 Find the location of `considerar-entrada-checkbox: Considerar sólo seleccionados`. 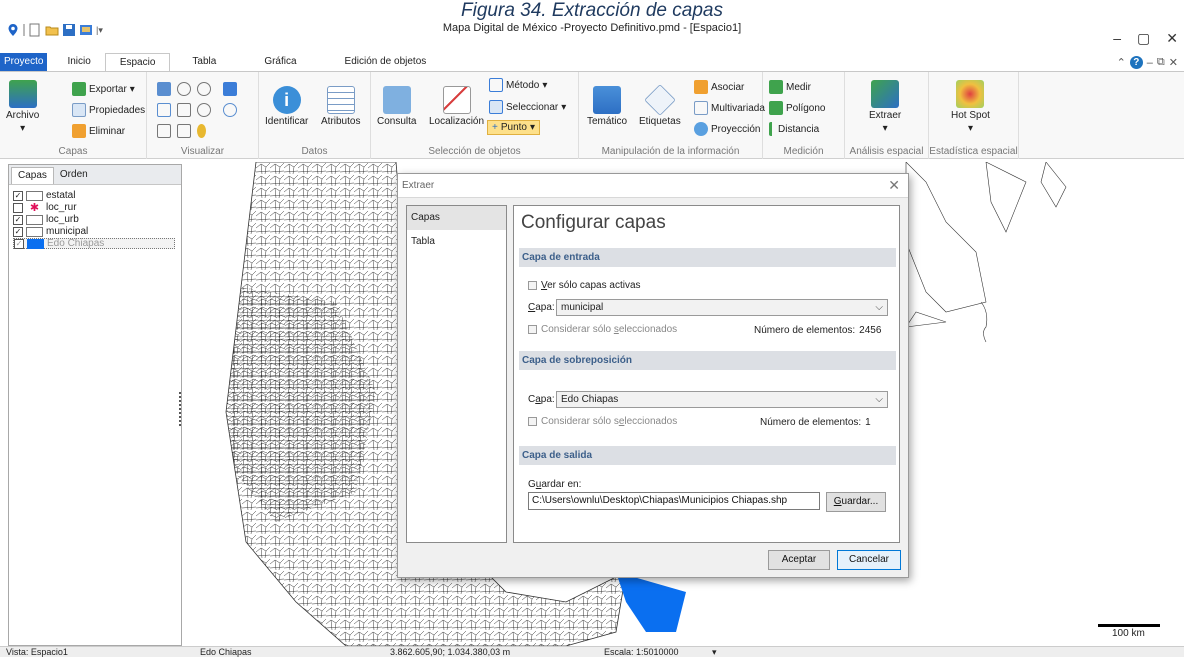

considerar-entrada-checkbox: Considerar sólo seleccionados is located at coordinates (602, 329).